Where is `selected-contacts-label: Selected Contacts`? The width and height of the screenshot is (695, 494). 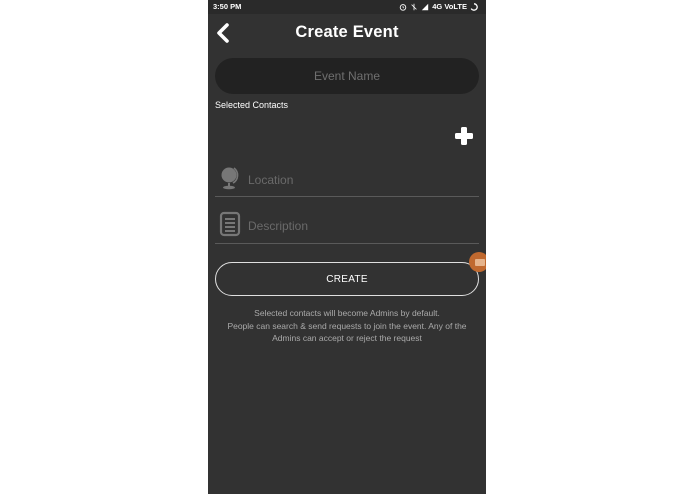 selected-contacts-label: Selected Contacts is located at coordinates (252, 105).